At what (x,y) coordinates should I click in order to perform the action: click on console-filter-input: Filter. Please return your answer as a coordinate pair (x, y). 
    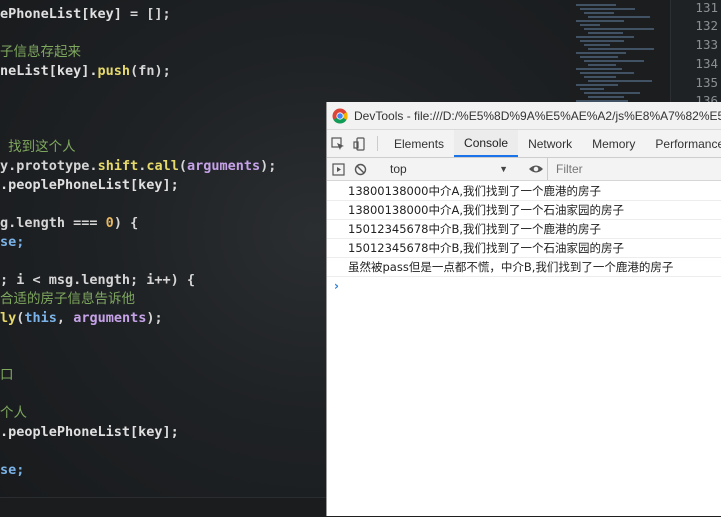
    Looking at the image, I should click on (634, 169).